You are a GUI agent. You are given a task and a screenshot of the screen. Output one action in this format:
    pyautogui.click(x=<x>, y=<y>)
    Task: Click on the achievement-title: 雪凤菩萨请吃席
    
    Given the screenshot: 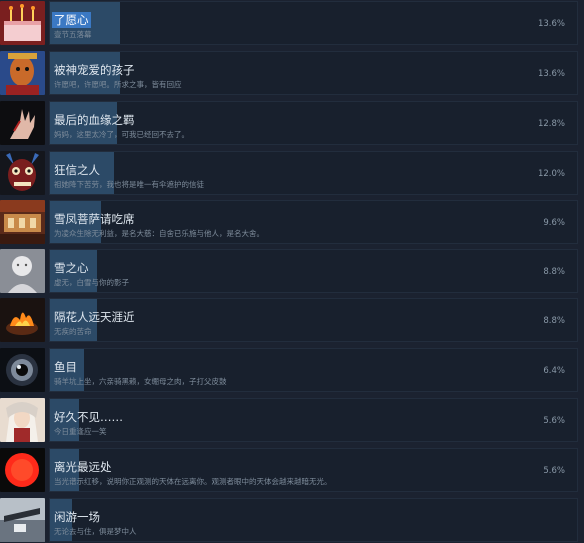 What is the action you would take?
    pyautogui.click(x=94, y=219)
    